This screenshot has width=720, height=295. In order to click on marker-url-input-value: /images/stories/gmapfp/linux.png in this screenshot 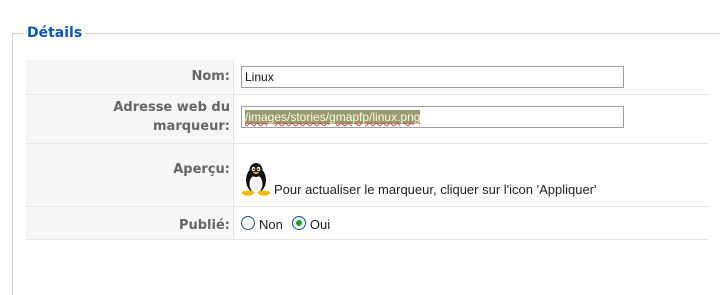, I will do `click(333, 117)`.